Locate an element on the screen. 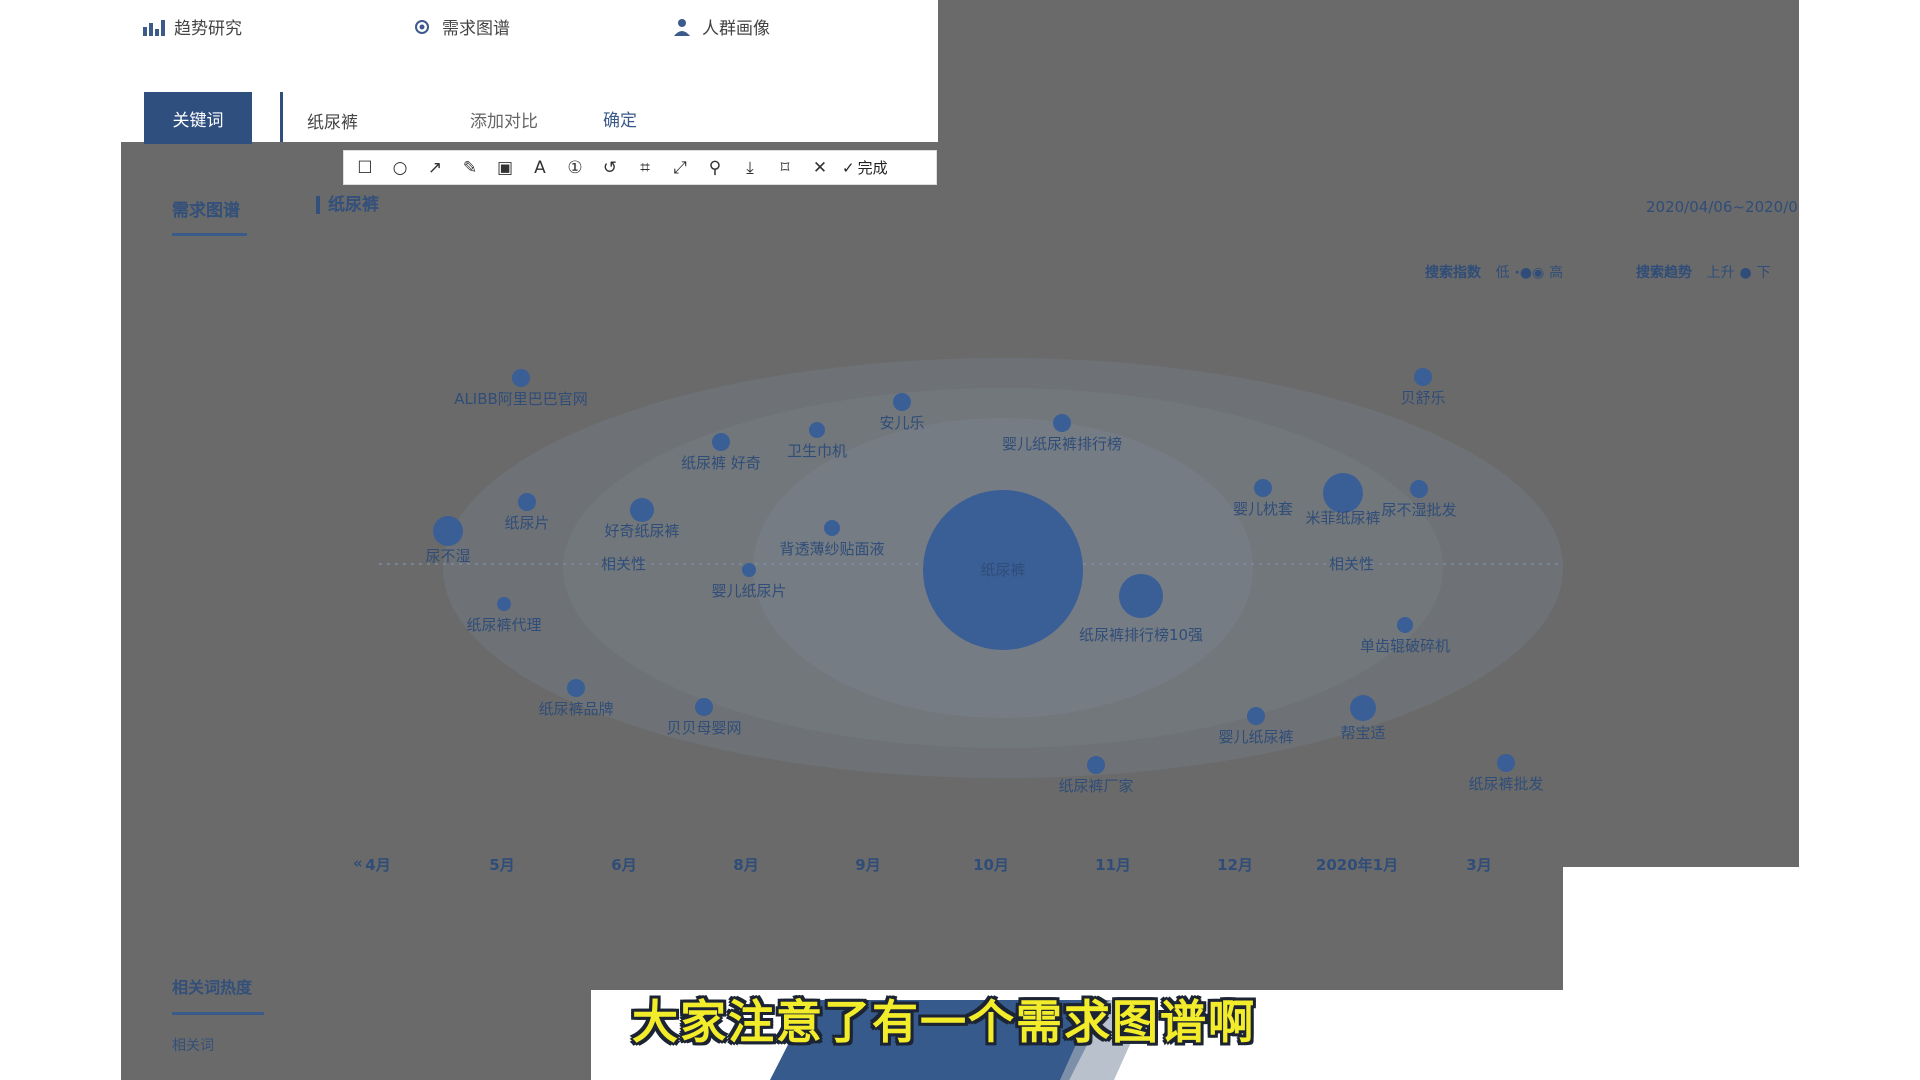 This screenshot has height=1080, width=1920. bubble-label: 米菲纸尿裤 is located at coordinates (1342, 518).